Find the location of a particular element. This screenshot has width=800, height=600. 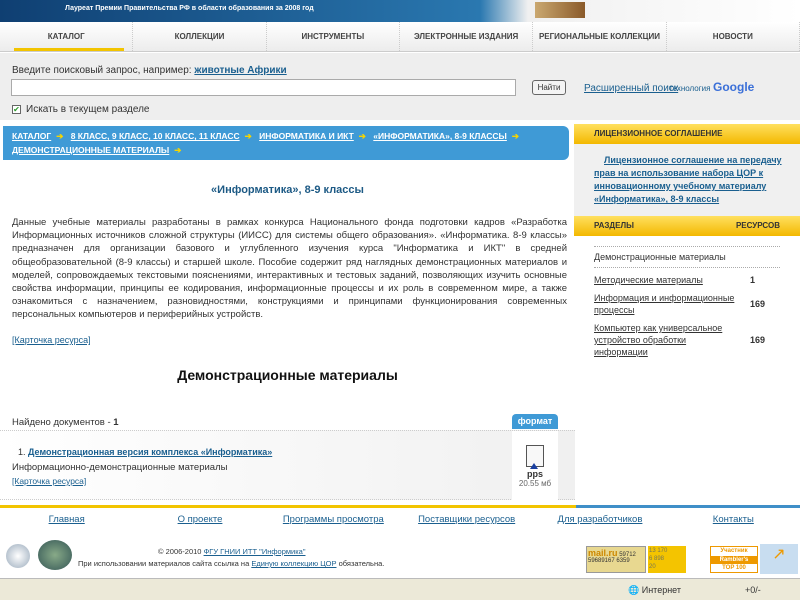

file-size: 20.55 мб is located at coordinates (535, 483).